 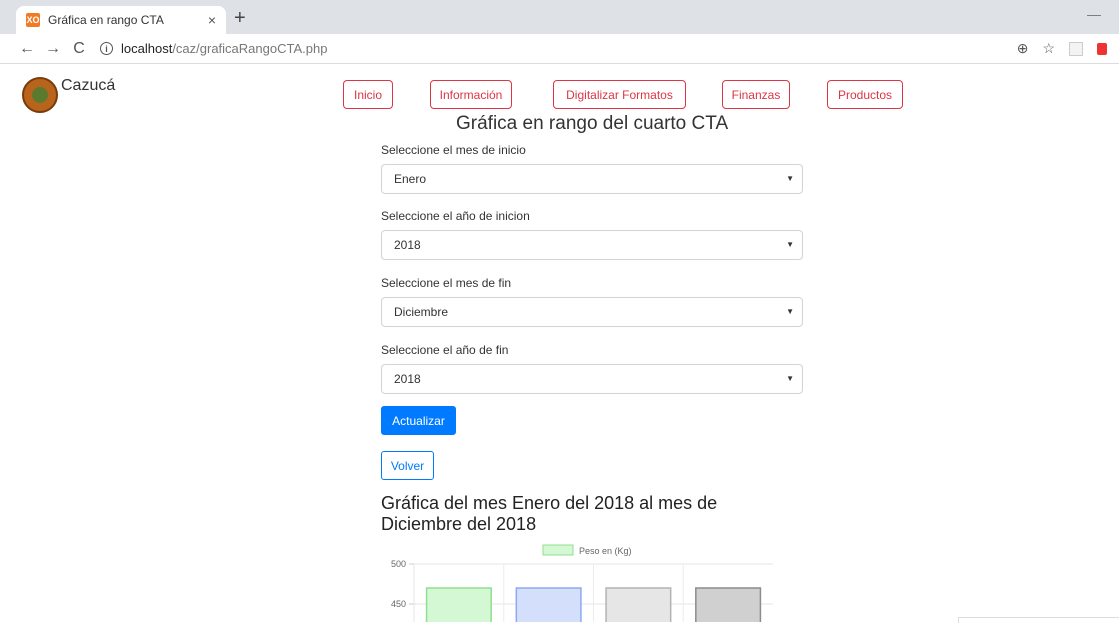 I want to click on end-year-select: 2018 ▼, so click(x=592, y=379).